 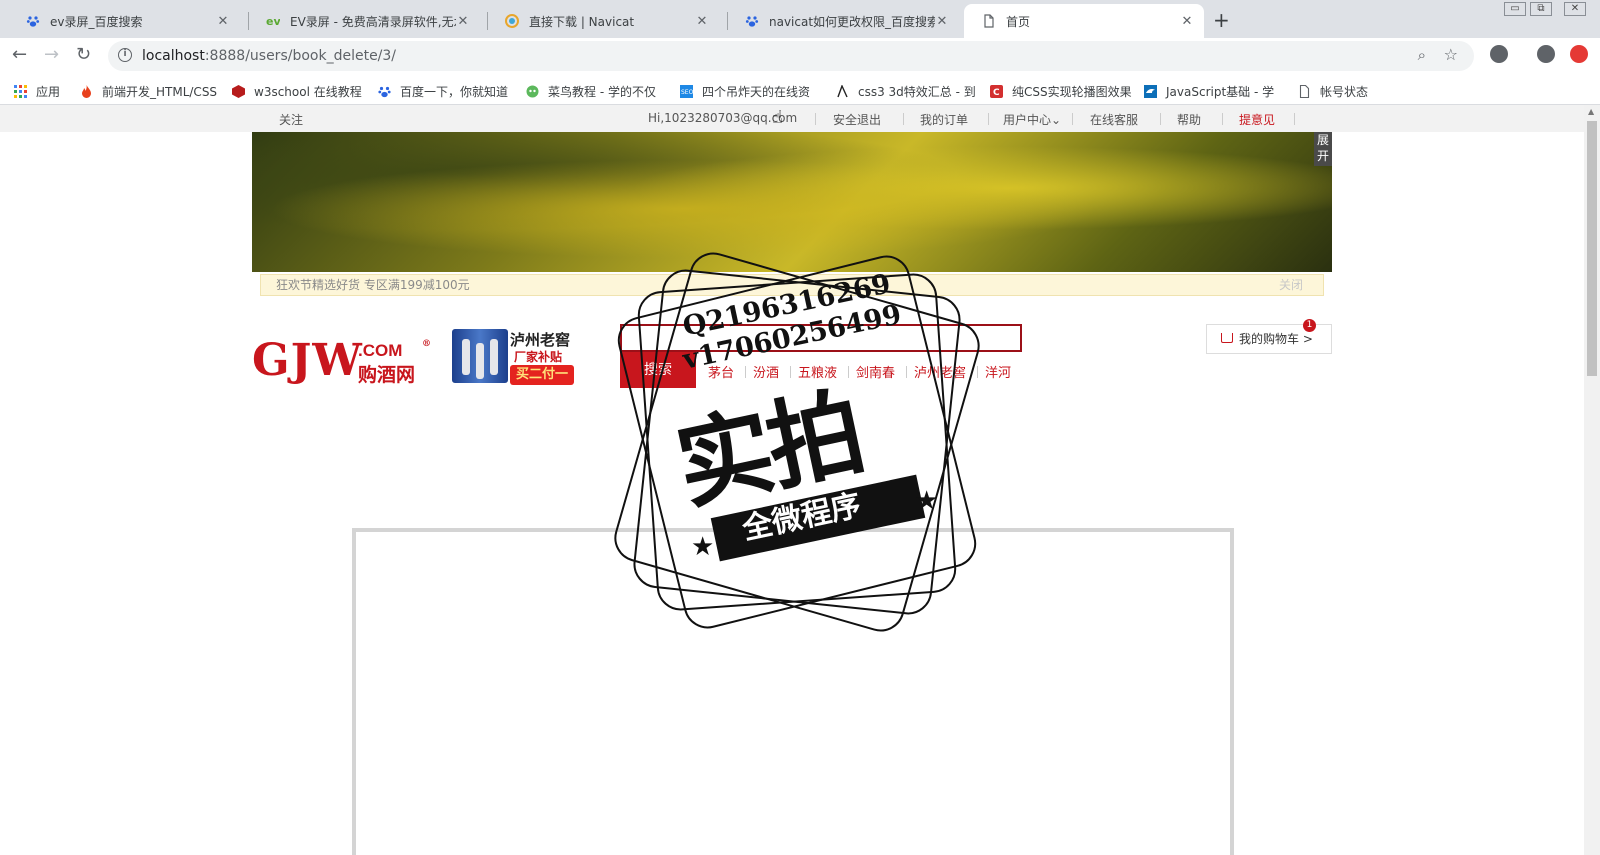 I want to click on tab-home-active: 首页 ✕, so click(x=1084, y=21).